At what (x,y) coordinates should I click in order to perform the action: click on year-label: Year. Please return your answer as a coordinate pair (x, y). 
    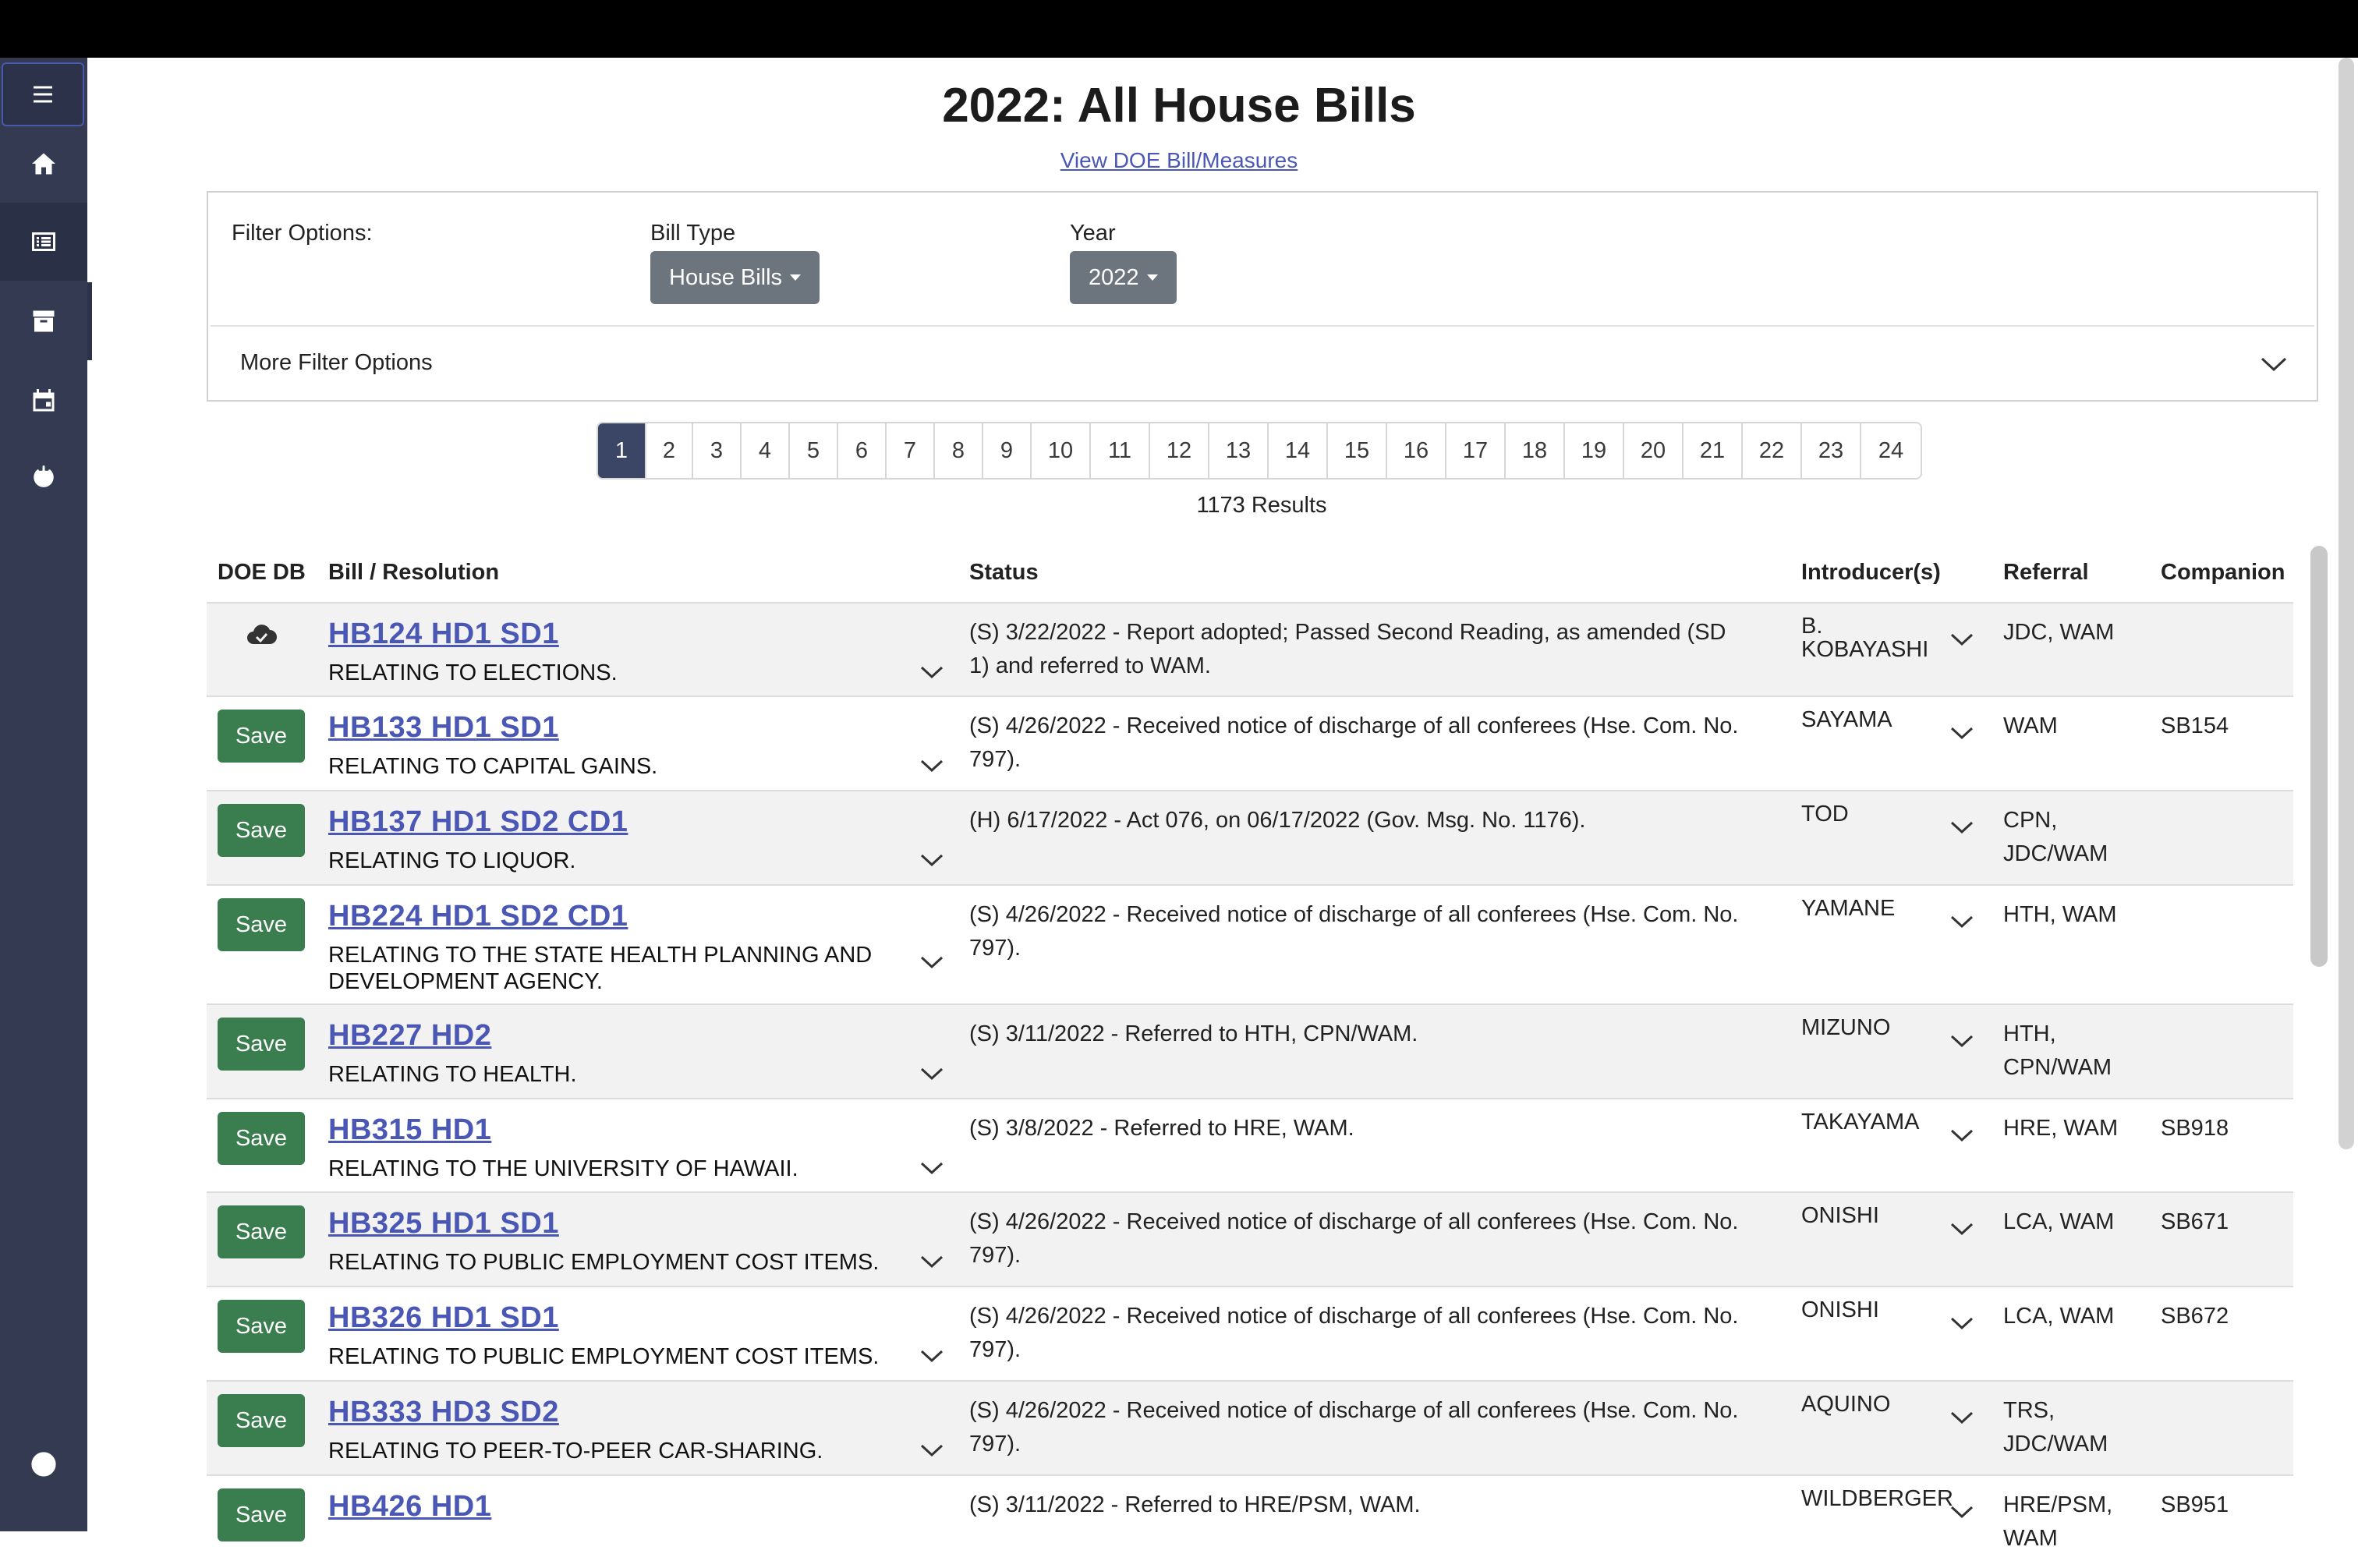
    Looking at the image, I should click on (1093, 234).